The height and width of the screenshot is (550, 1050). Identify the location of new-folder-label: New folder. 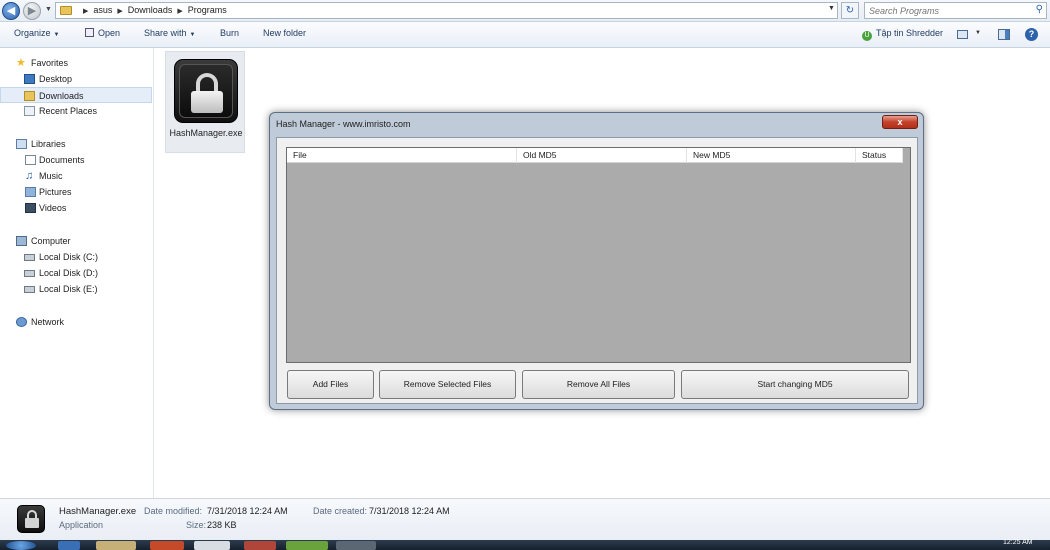
(285, 33).